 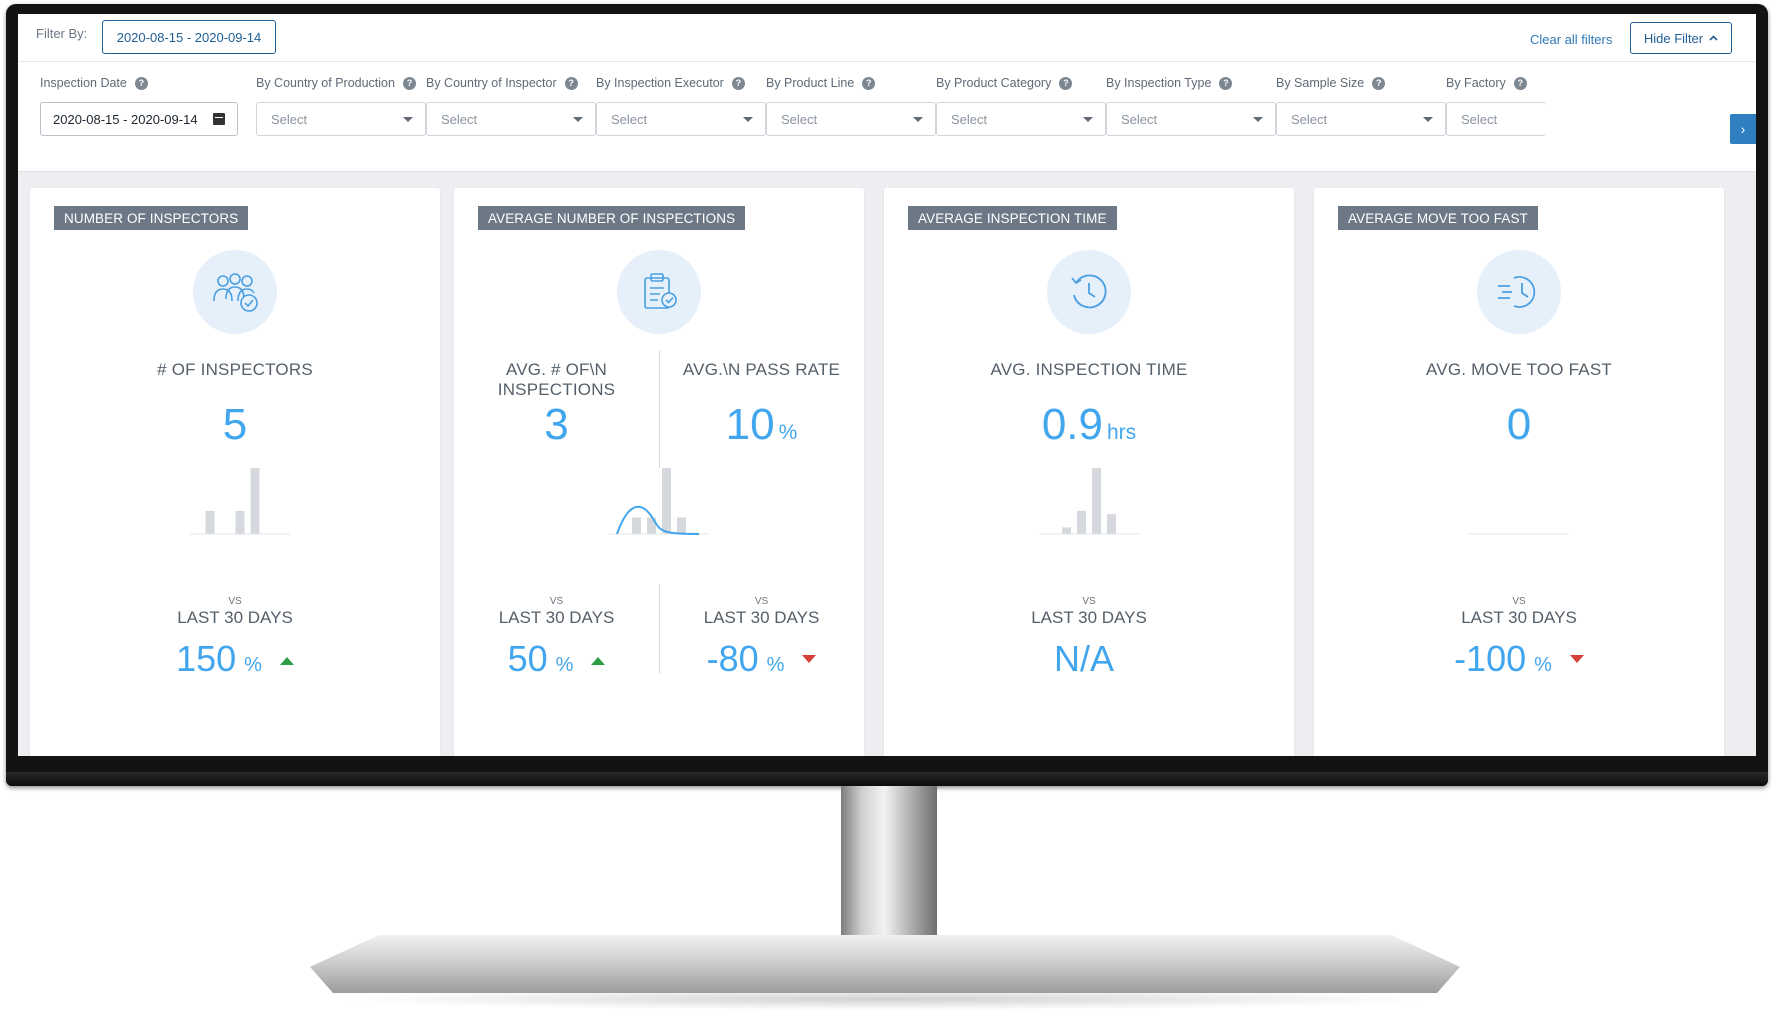 I want to click on filter-product-category: By Product Category? Select, so click(x=1021, y=106).